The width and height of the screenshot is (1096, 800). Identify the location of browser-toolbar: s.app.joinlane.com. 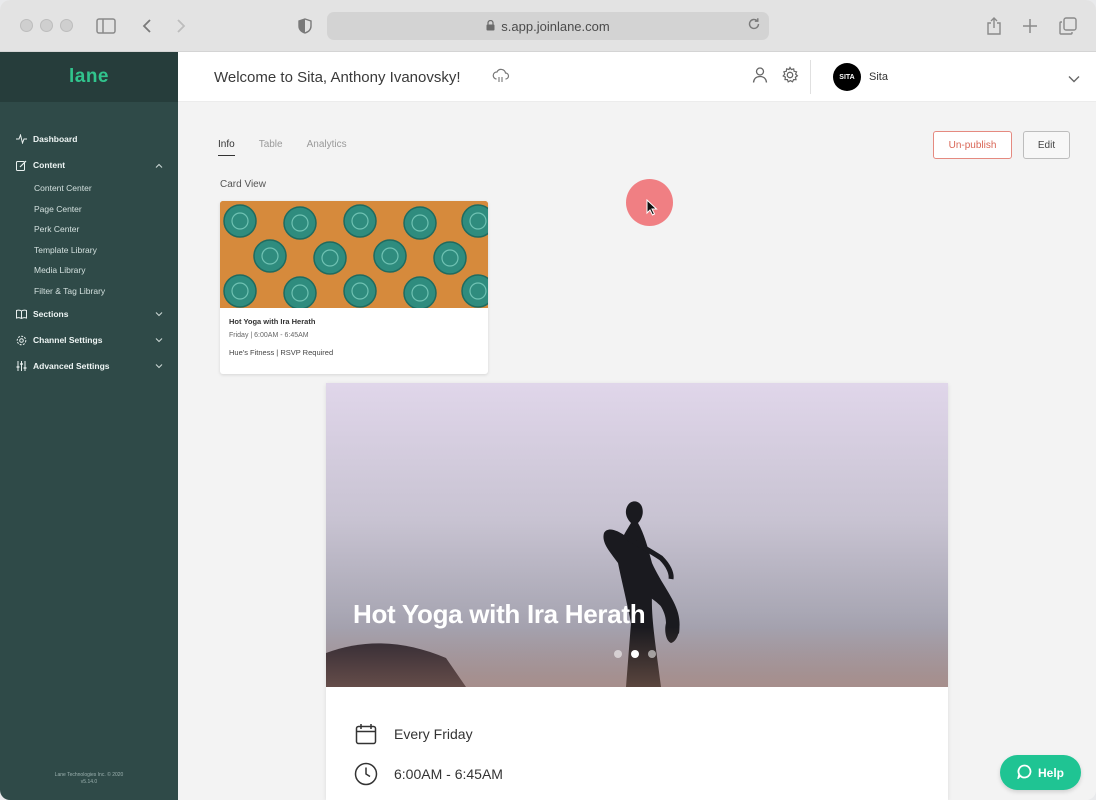
(548, 26).